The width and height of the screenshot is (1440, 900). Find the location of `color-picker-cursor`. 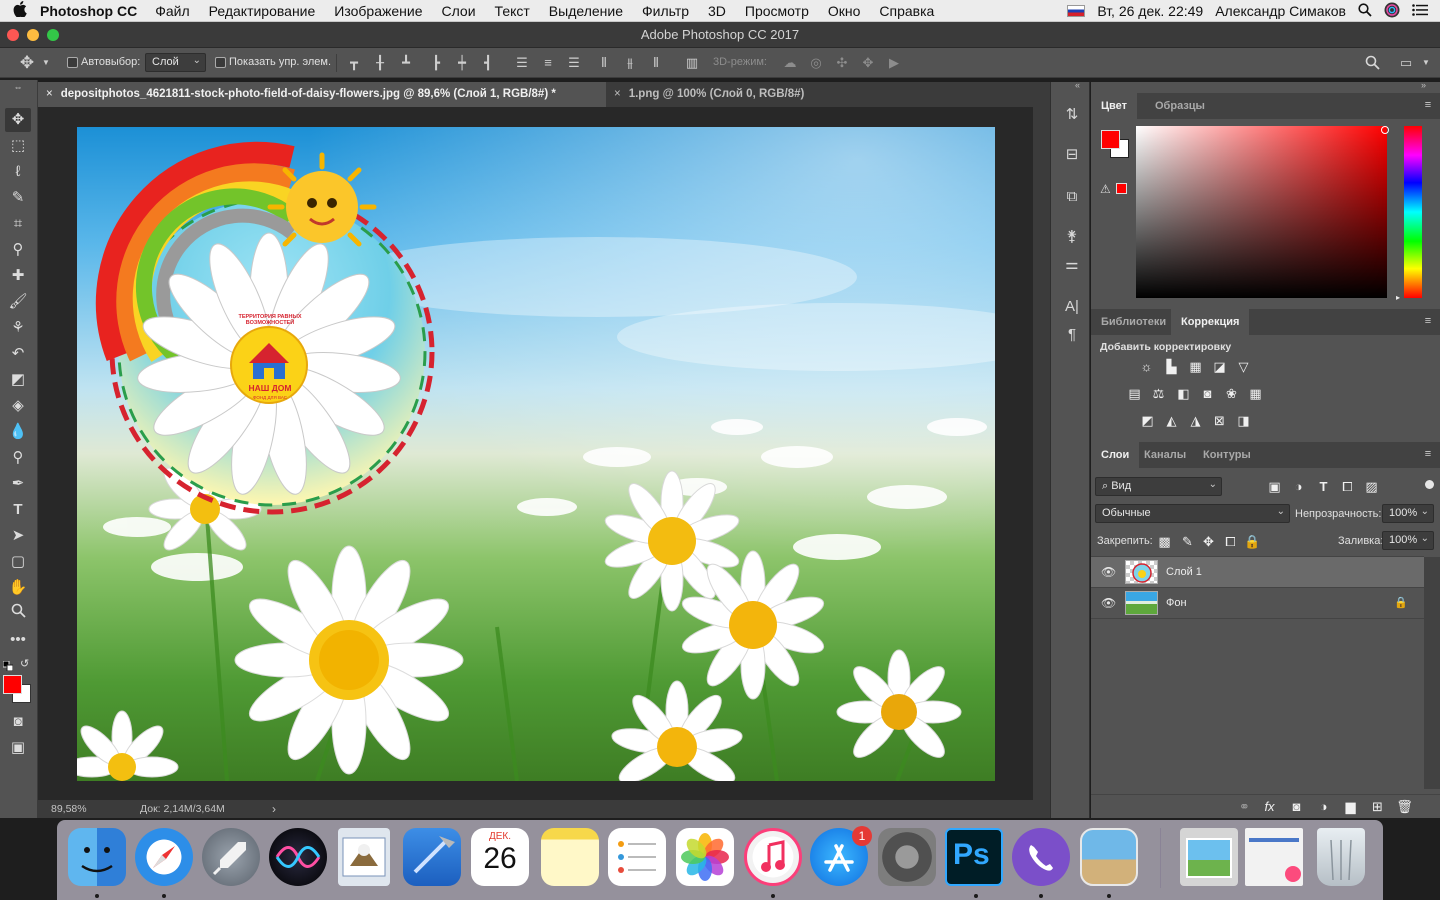

color-picker-cursor is located at coordinates (1385, 130).